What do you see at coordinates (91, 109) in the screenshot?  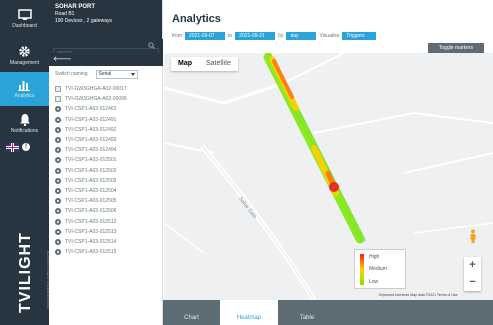 I see `device-name: TVI-CSP1-A03-012462` at bounding box center [91, 109].